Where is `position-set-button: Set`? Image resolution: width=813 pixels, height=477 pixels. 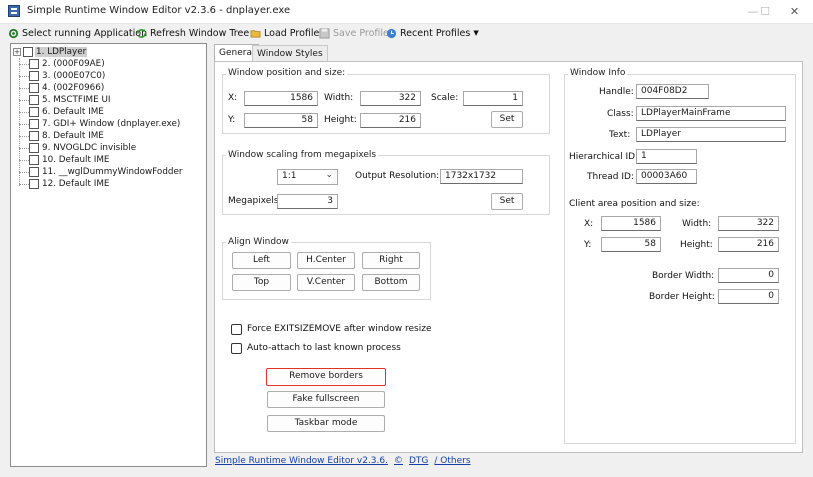 position-set-button: Set is located at coordinates (507, 119).